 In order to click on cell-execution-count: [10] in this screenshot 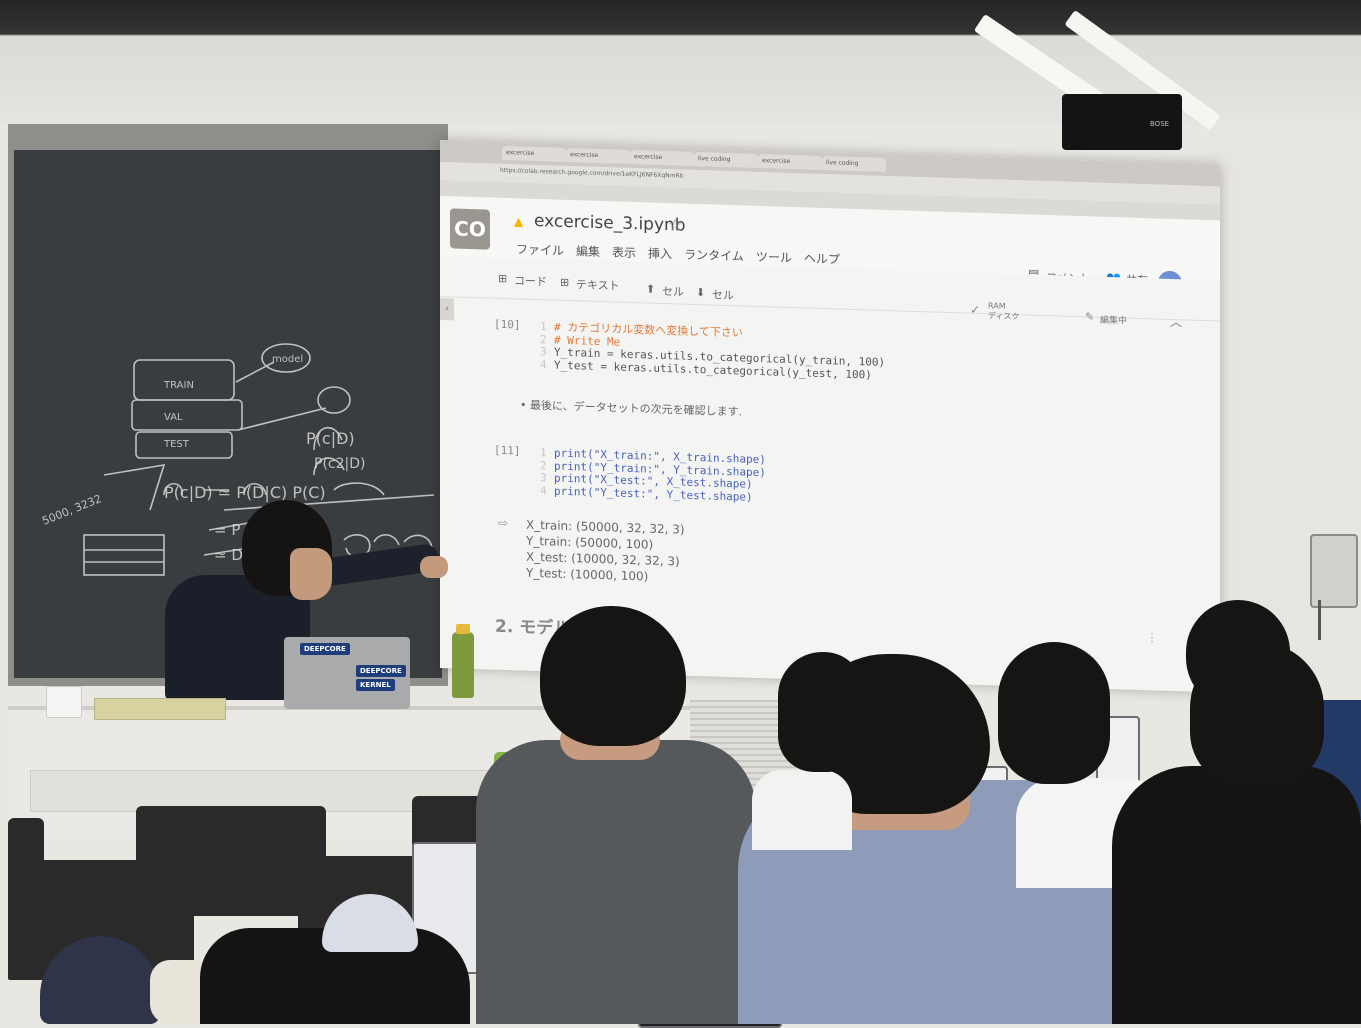, I will do `click(507, 324)`.